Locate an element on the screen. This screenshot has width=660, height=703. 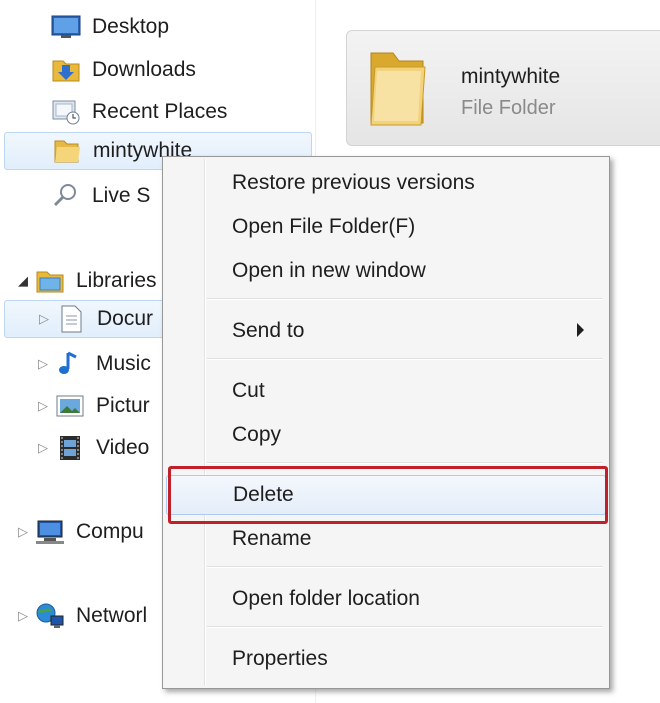
menu-item-open-in-new-window: Open in new window is located at coordinates (386, 271).